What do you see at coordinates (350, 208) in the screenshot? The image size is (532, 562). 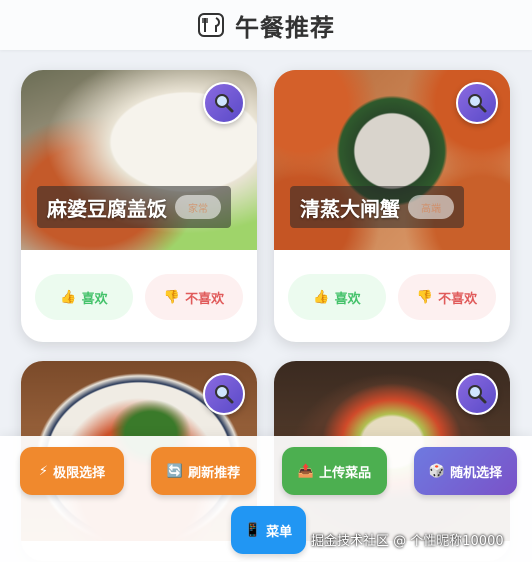 I see `dish-name: 清蒸大闸蟹` at bounding box center [350, 208].